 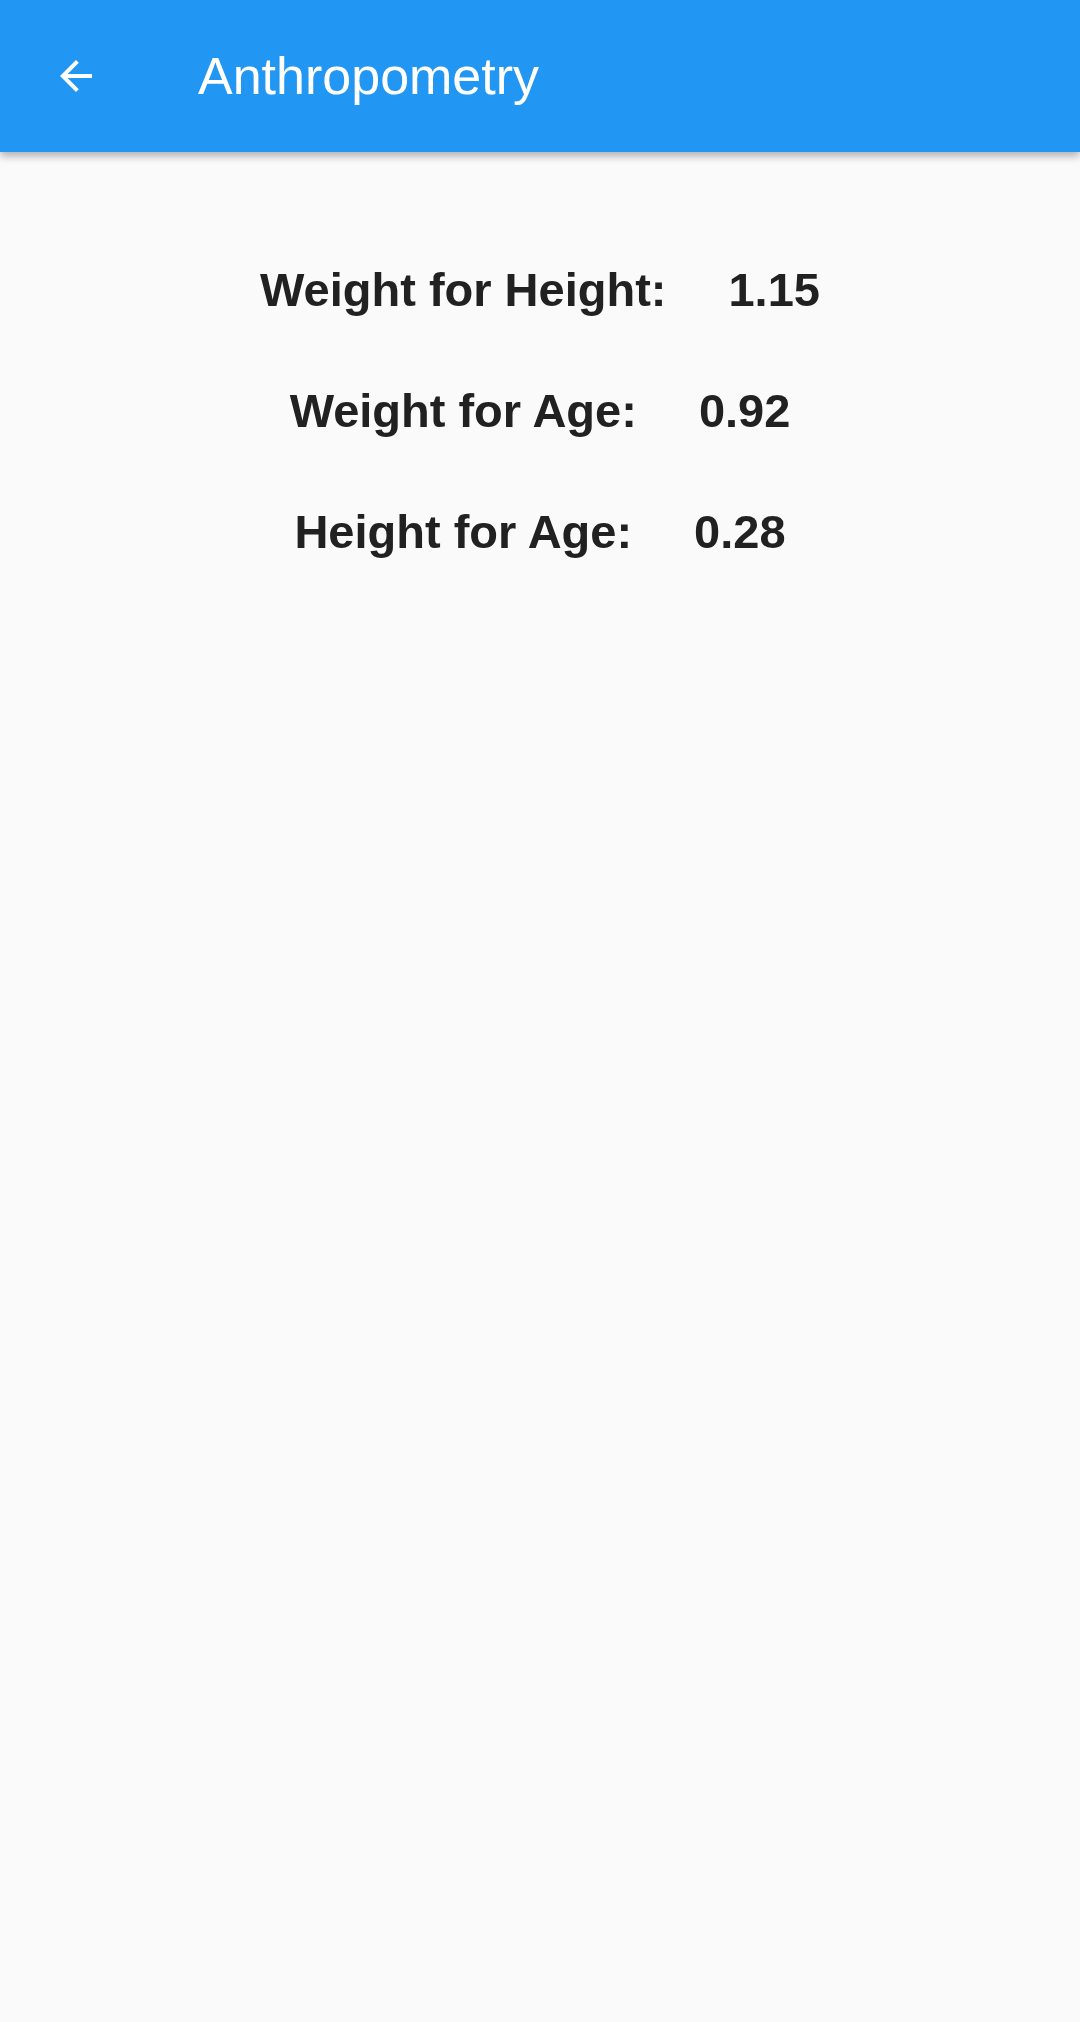 I want to click on measure-value: 0.92, so click(x=744, y=410).